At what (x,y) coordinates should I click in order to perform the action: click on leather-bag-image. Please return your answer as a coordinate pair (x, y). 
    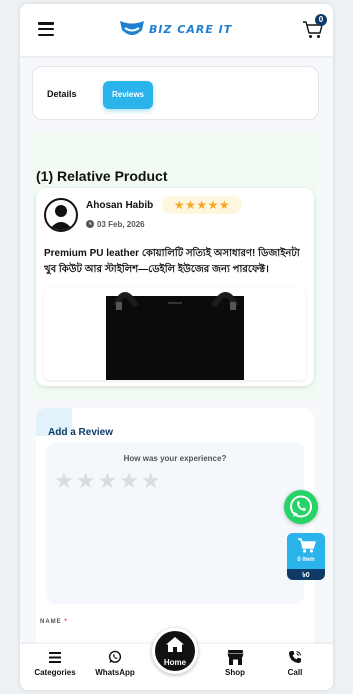
    Looking at the image, I should click on (175, 334).